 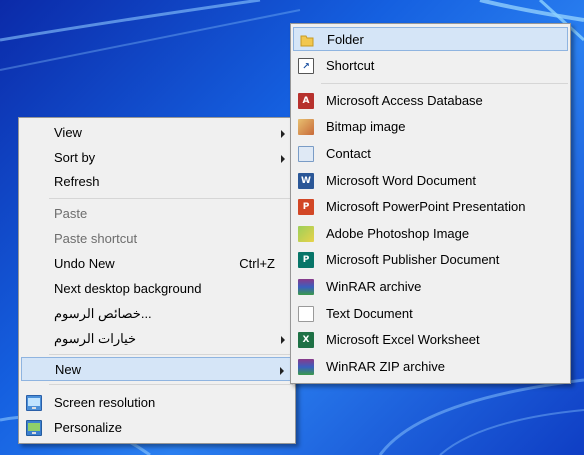 What do you see at coordinates (306, 181) in the screenshot?
I see `word-icon: W` at bounding box center [306, 181].